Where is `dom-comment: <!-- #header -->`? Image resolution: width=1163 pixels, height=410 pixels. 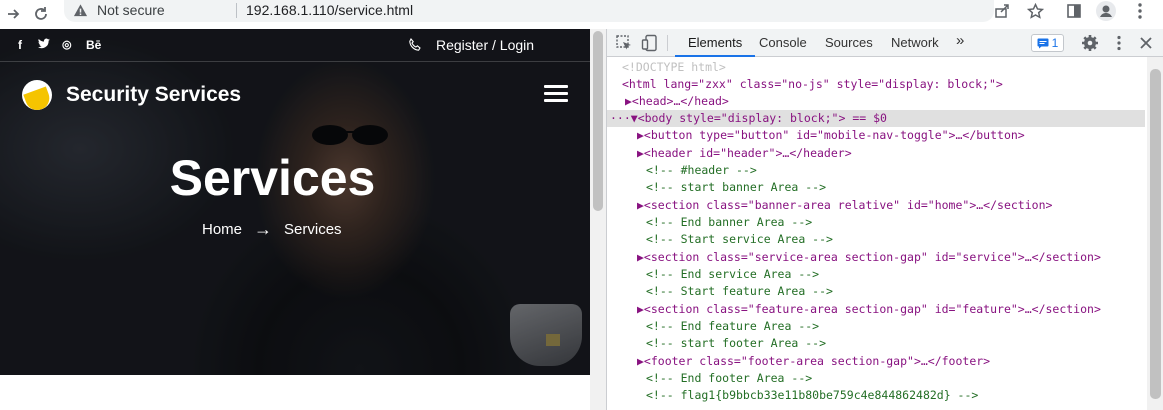 dom-comment: <!-- #header --> is located at coordinates (701, 170).